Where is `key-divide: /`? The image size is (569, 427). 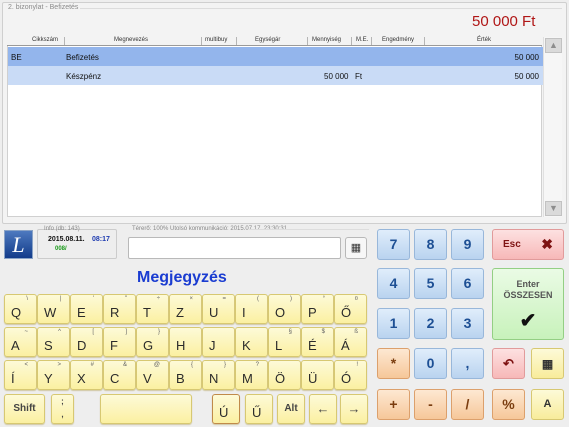
key-divide: / is located at coordinates (467, 404).